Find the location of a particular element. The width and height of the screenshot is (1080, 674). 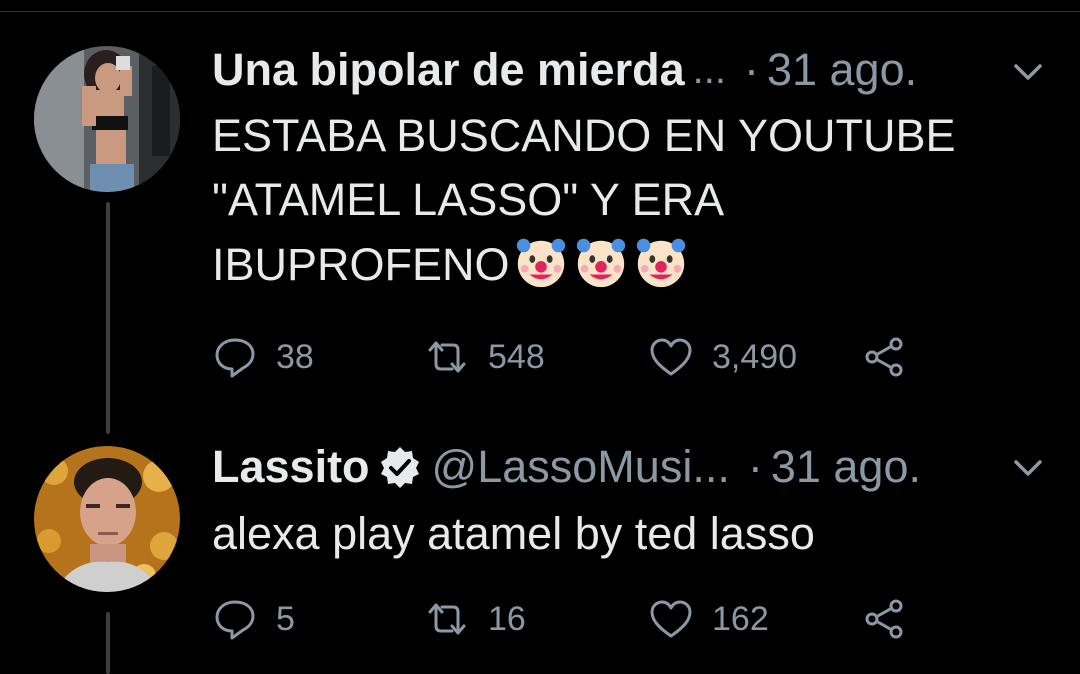

tweet-header: Lassito @LassoMusi... · 31 ago. is located at coordinates (566, 467).